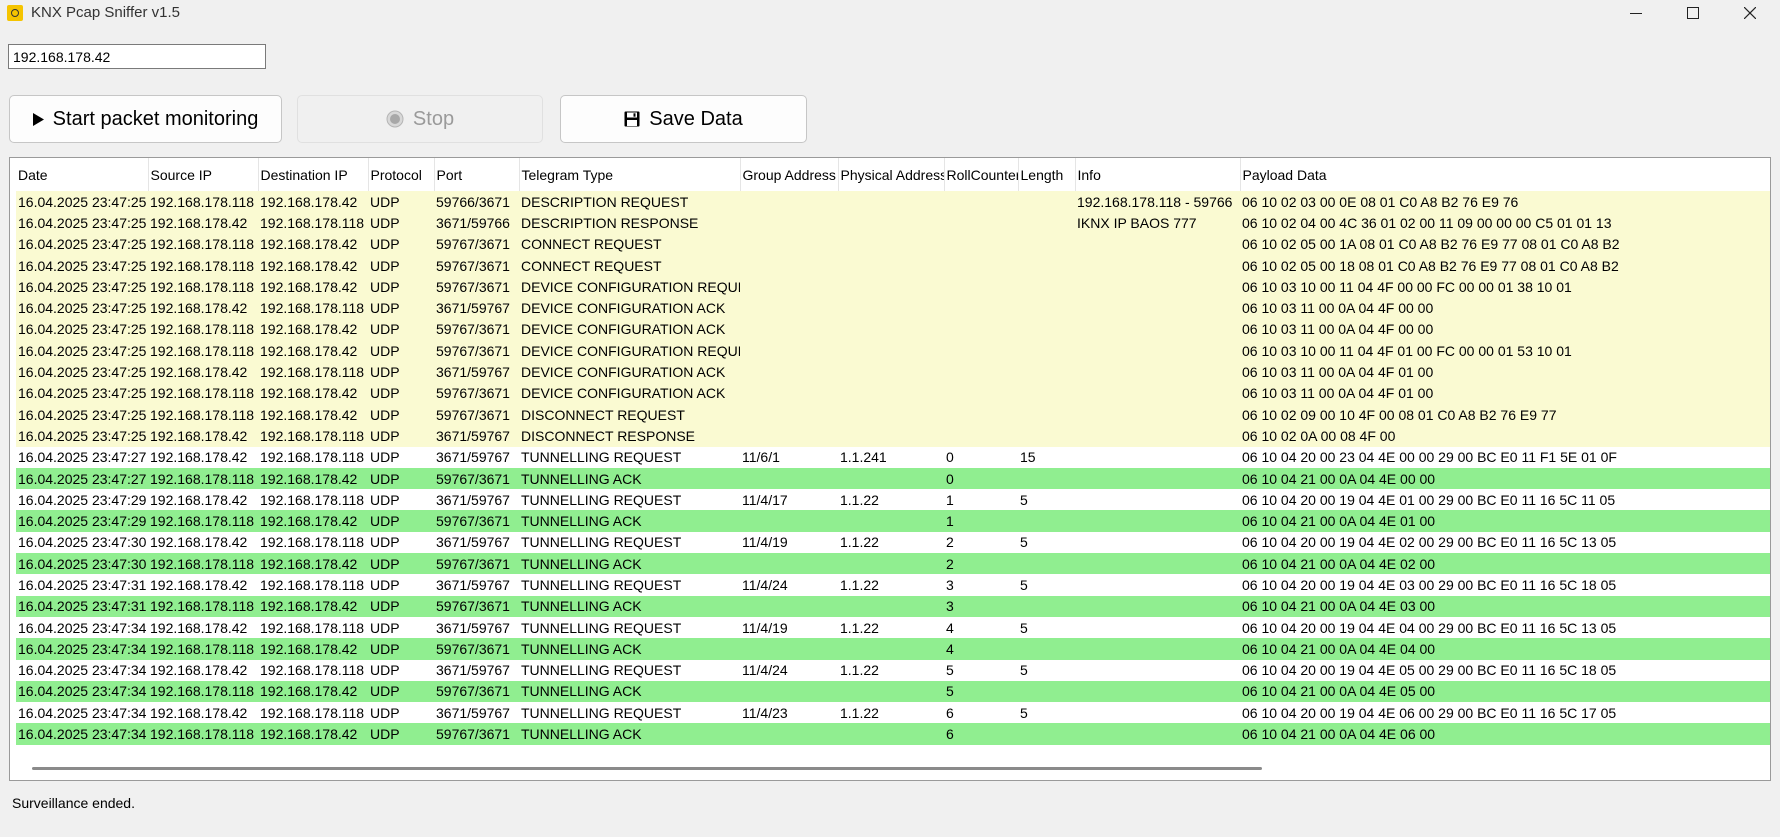  Describe the element at coordinates (477, 174) in the screenshot. I see `column-header: Port` at that location.